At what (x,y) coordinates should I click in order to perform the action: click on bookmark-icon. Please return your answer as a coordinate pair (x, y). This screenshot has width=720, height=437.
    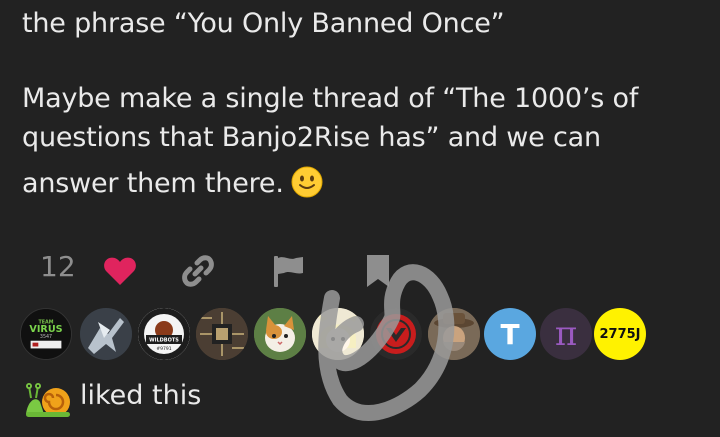
    Looking at the image, I should click on (378, 271).